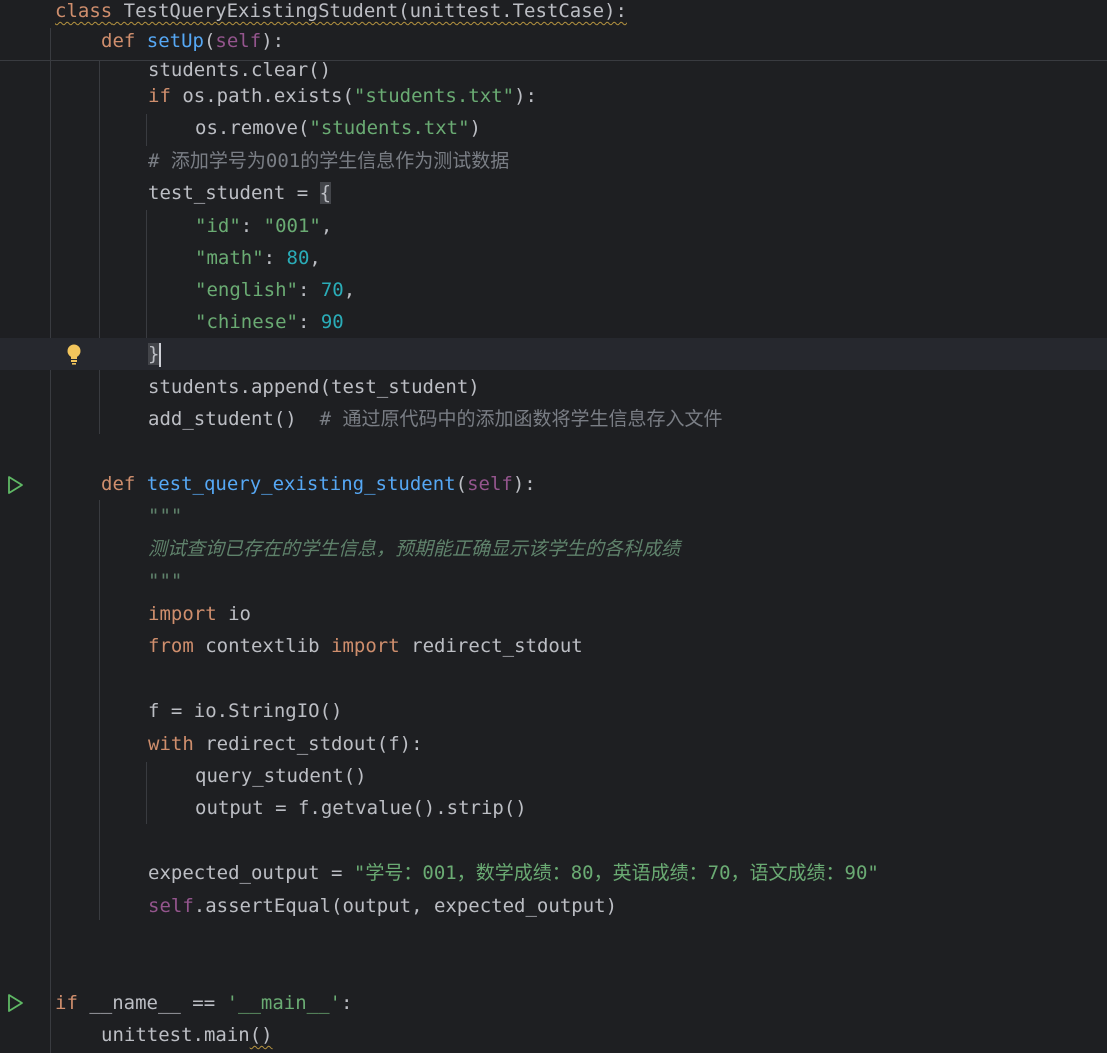  I want to click on code-line: "english": 70,, so click(553, 290).